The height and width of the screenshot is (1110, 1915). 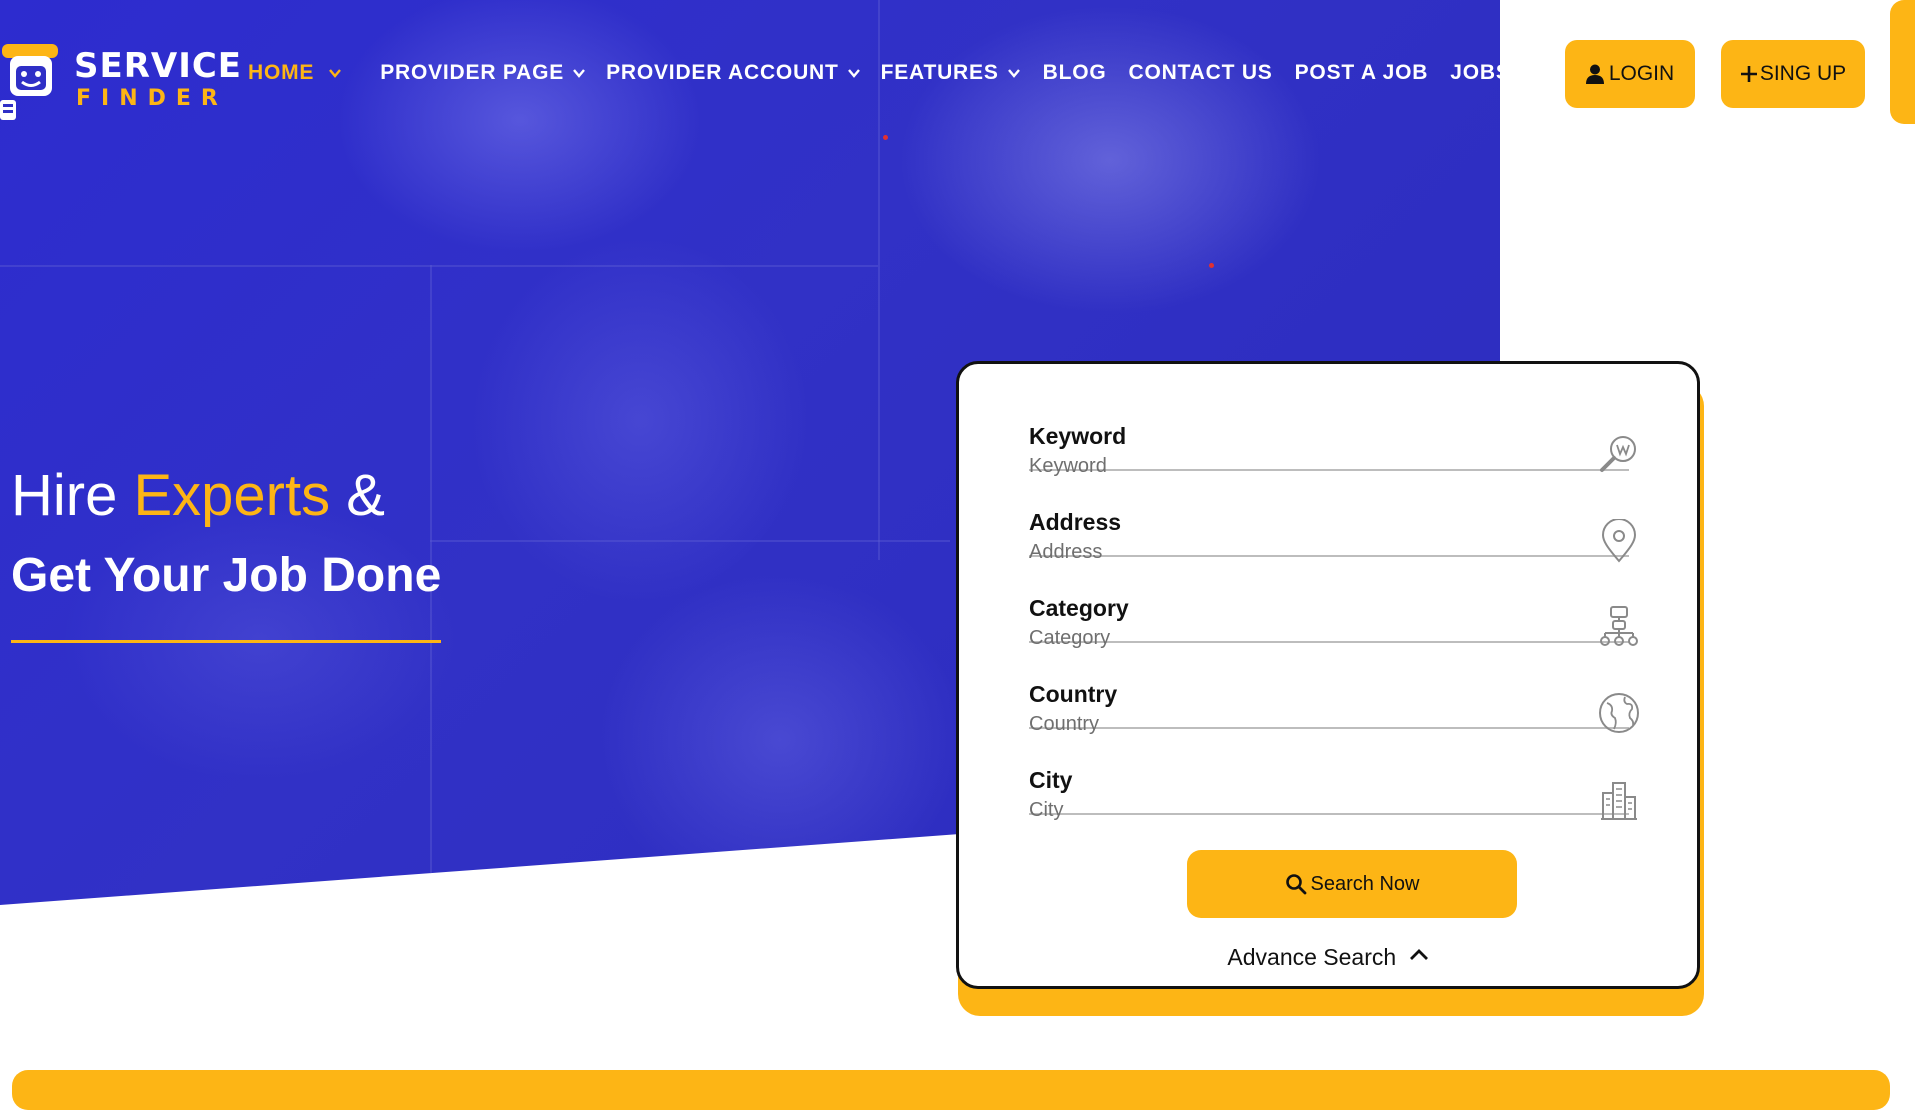 I want to click on hero-heading-line2: Get Your Job Done, so click(x=226, y=575).